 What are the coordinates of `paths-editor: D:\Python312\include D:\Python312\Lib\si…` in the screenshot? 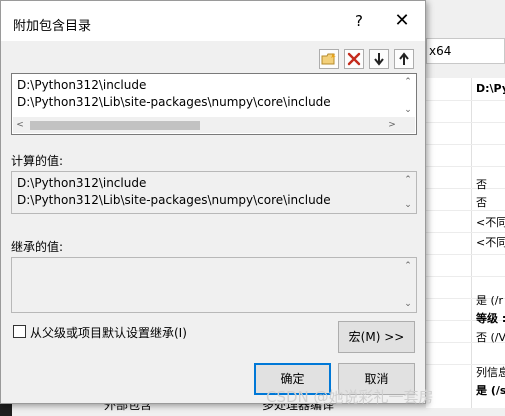 It's located at (214, 104).